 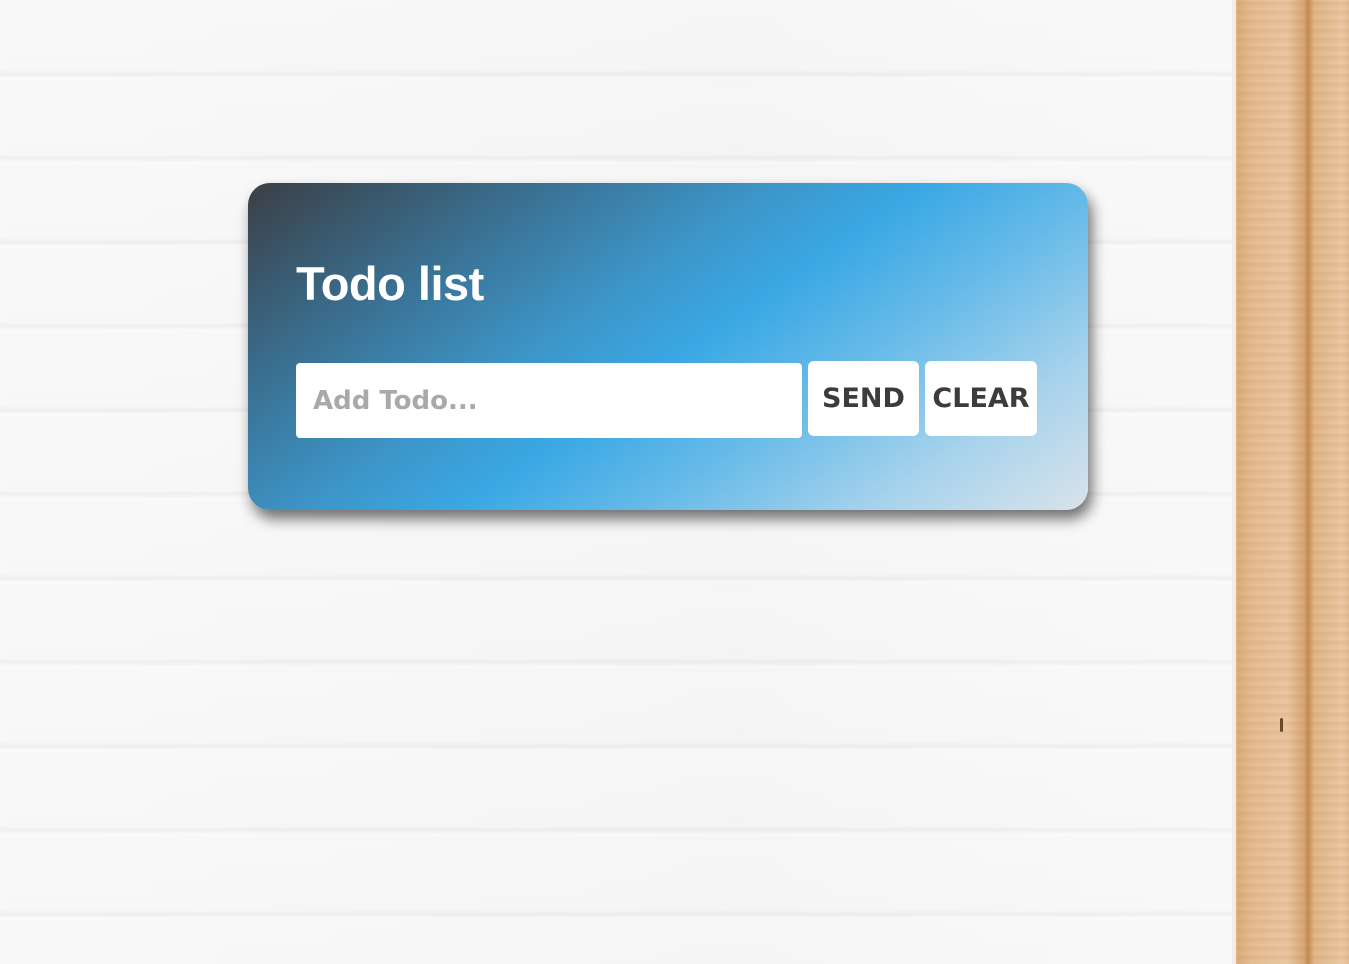 What do you see at coordinates (981, 398) in the screenshot?
I see `clear-button: CLEAR` at bounding box center [981, 398].